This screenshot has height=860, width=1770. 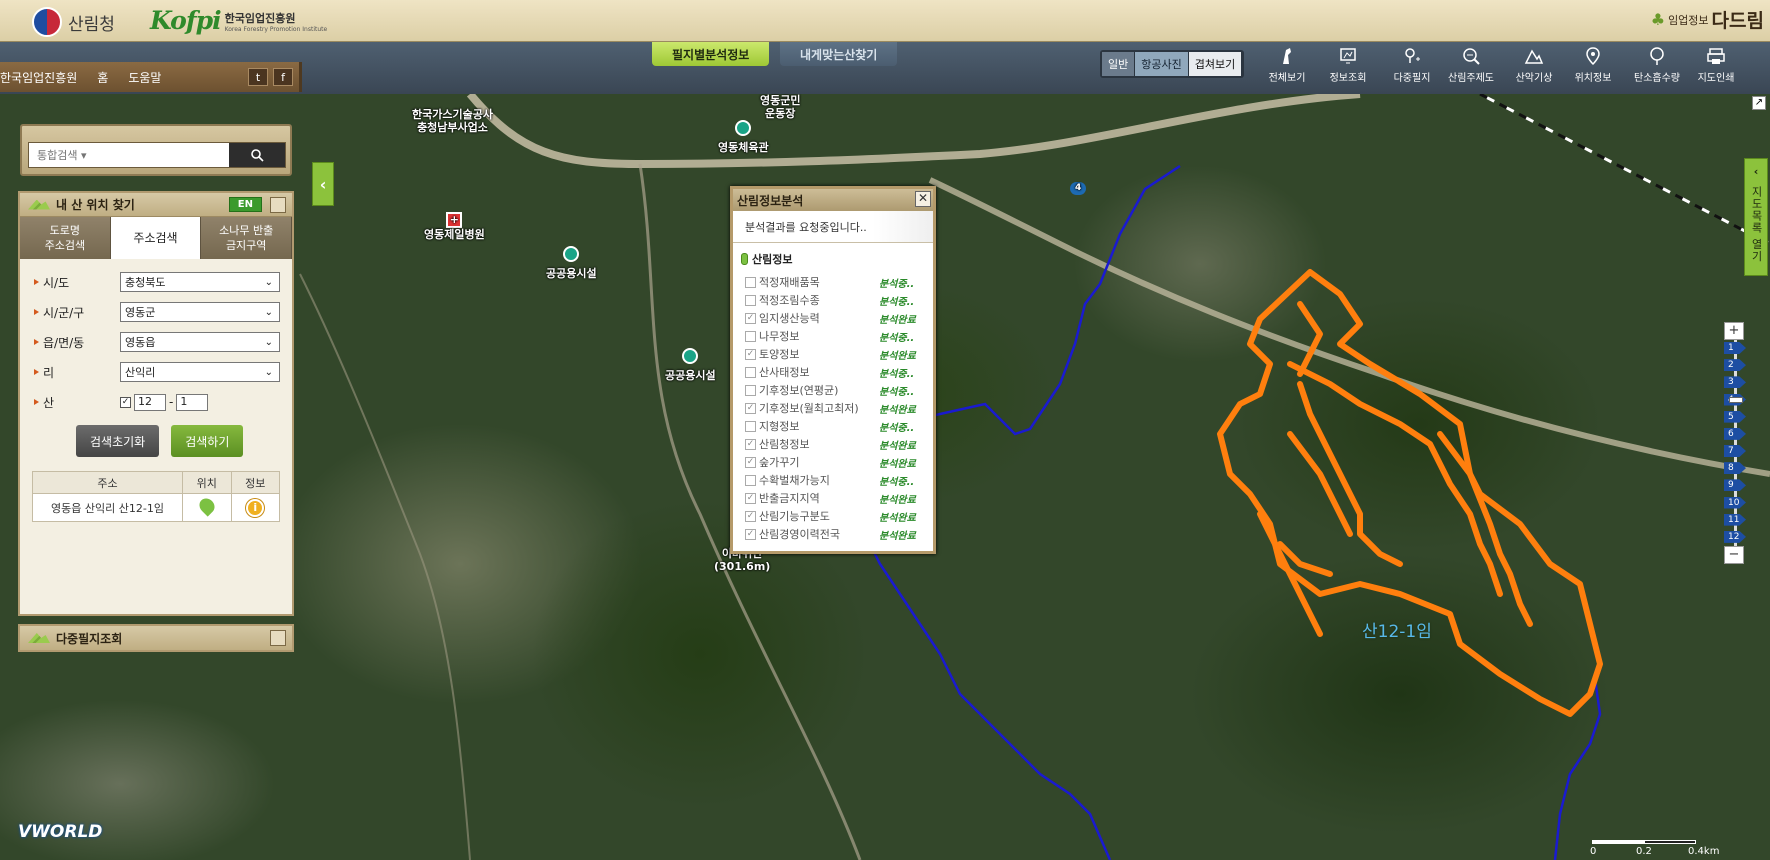 What do you see at coordinates (60, 832) in the screenshot?
I see `vworld-logo: VWORLD` at bounding box center [60, 832].